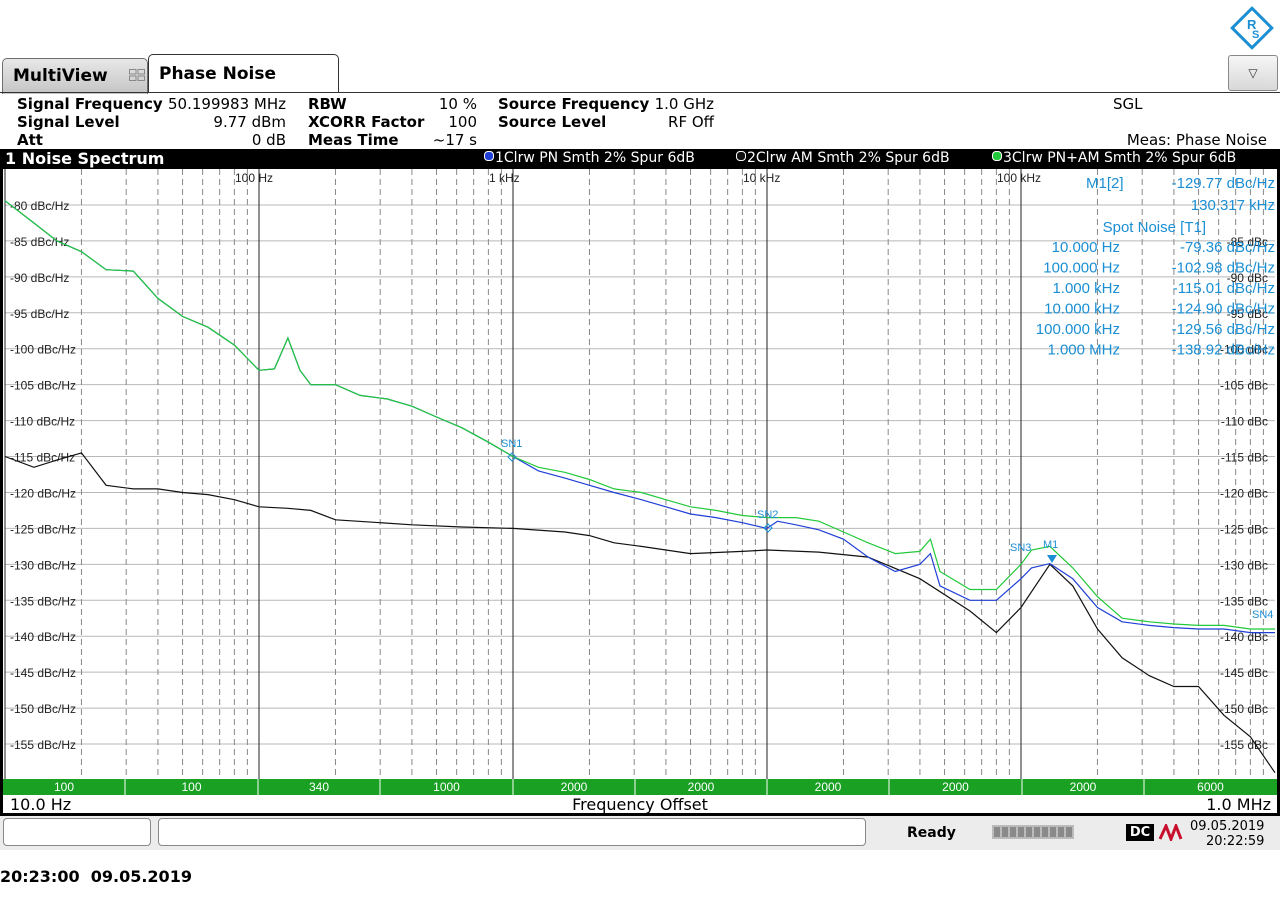 The image size is (1280, 900). Describe the element at coordinates (43, 637) in the screenshot. I see `y-label-left: -140 dBc/Hz` at that location.